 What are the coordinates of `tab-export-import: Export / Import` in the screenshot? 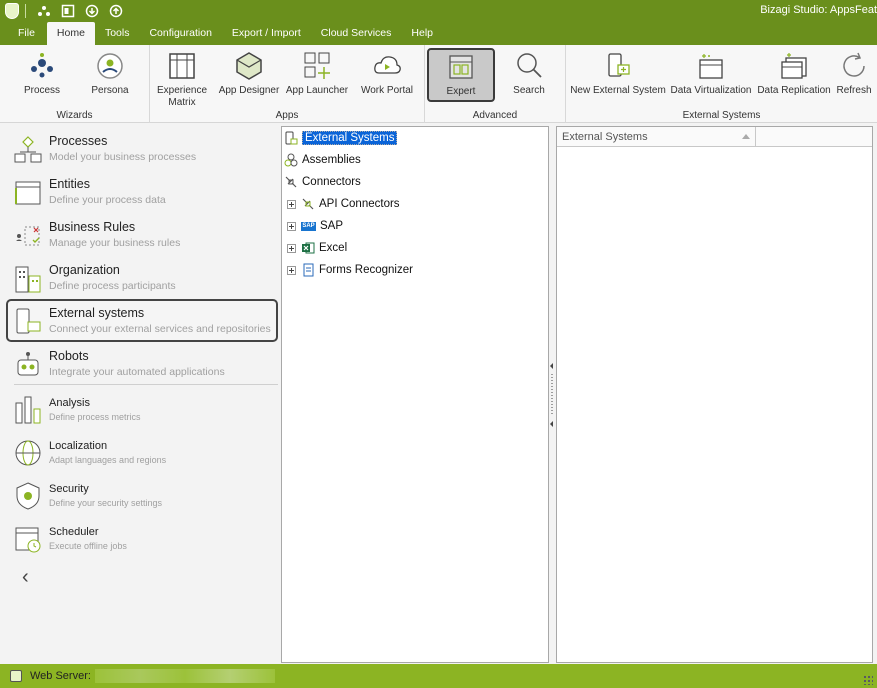 It's located at (266, 33).